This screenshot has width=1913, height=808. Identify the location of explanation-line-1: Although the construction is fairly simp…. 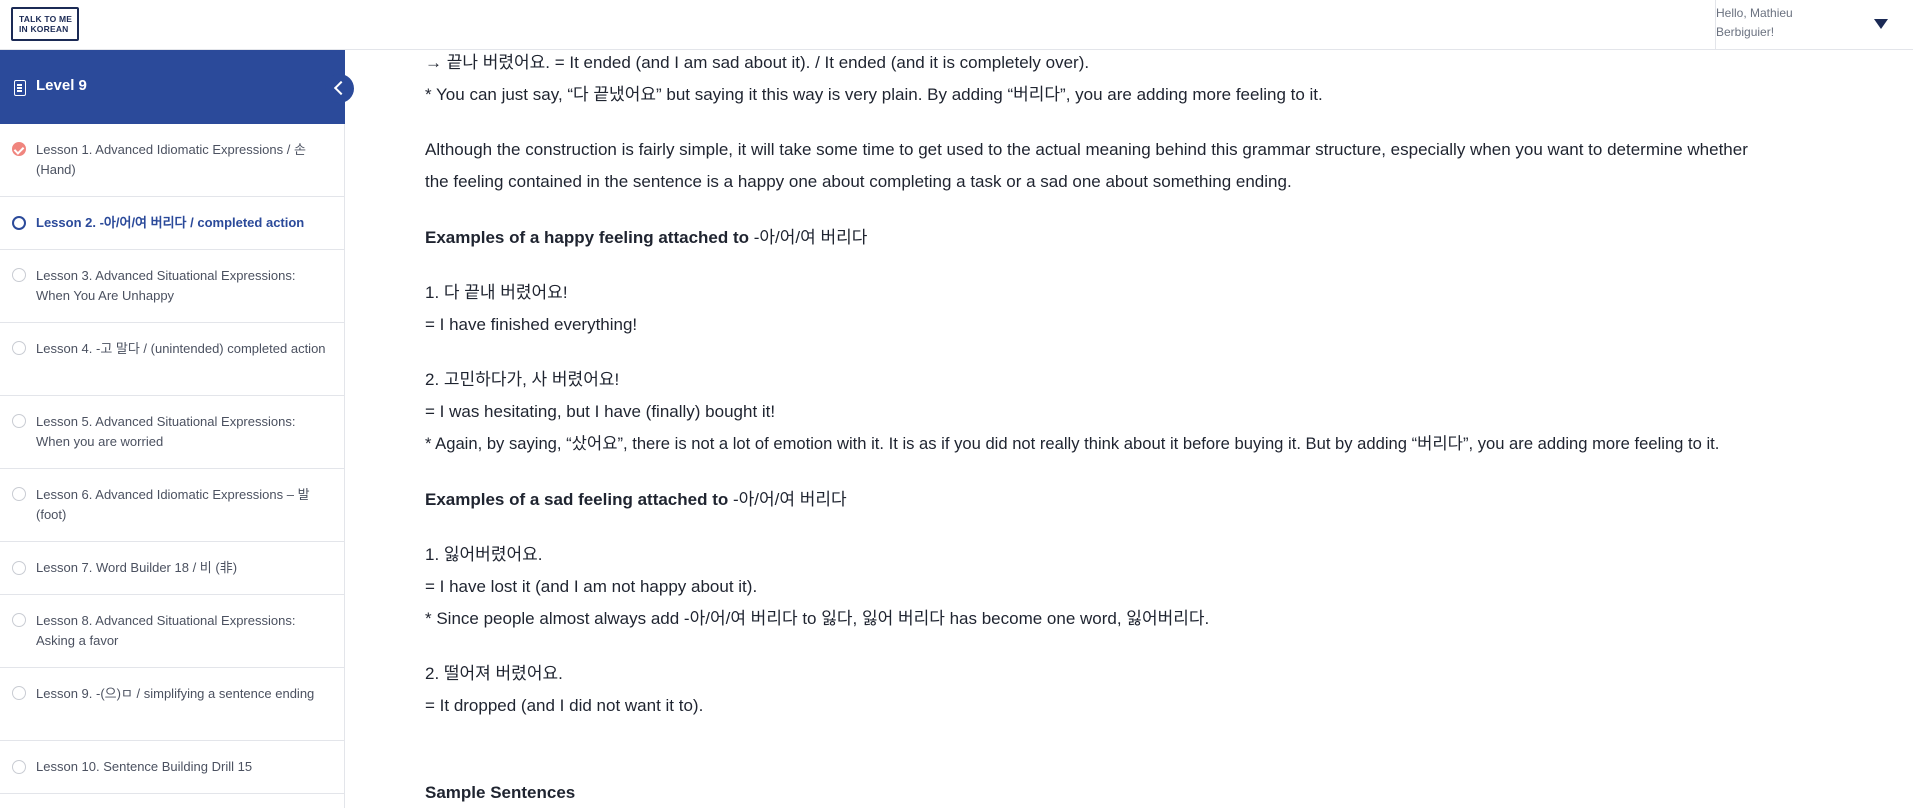
(1086, 149).